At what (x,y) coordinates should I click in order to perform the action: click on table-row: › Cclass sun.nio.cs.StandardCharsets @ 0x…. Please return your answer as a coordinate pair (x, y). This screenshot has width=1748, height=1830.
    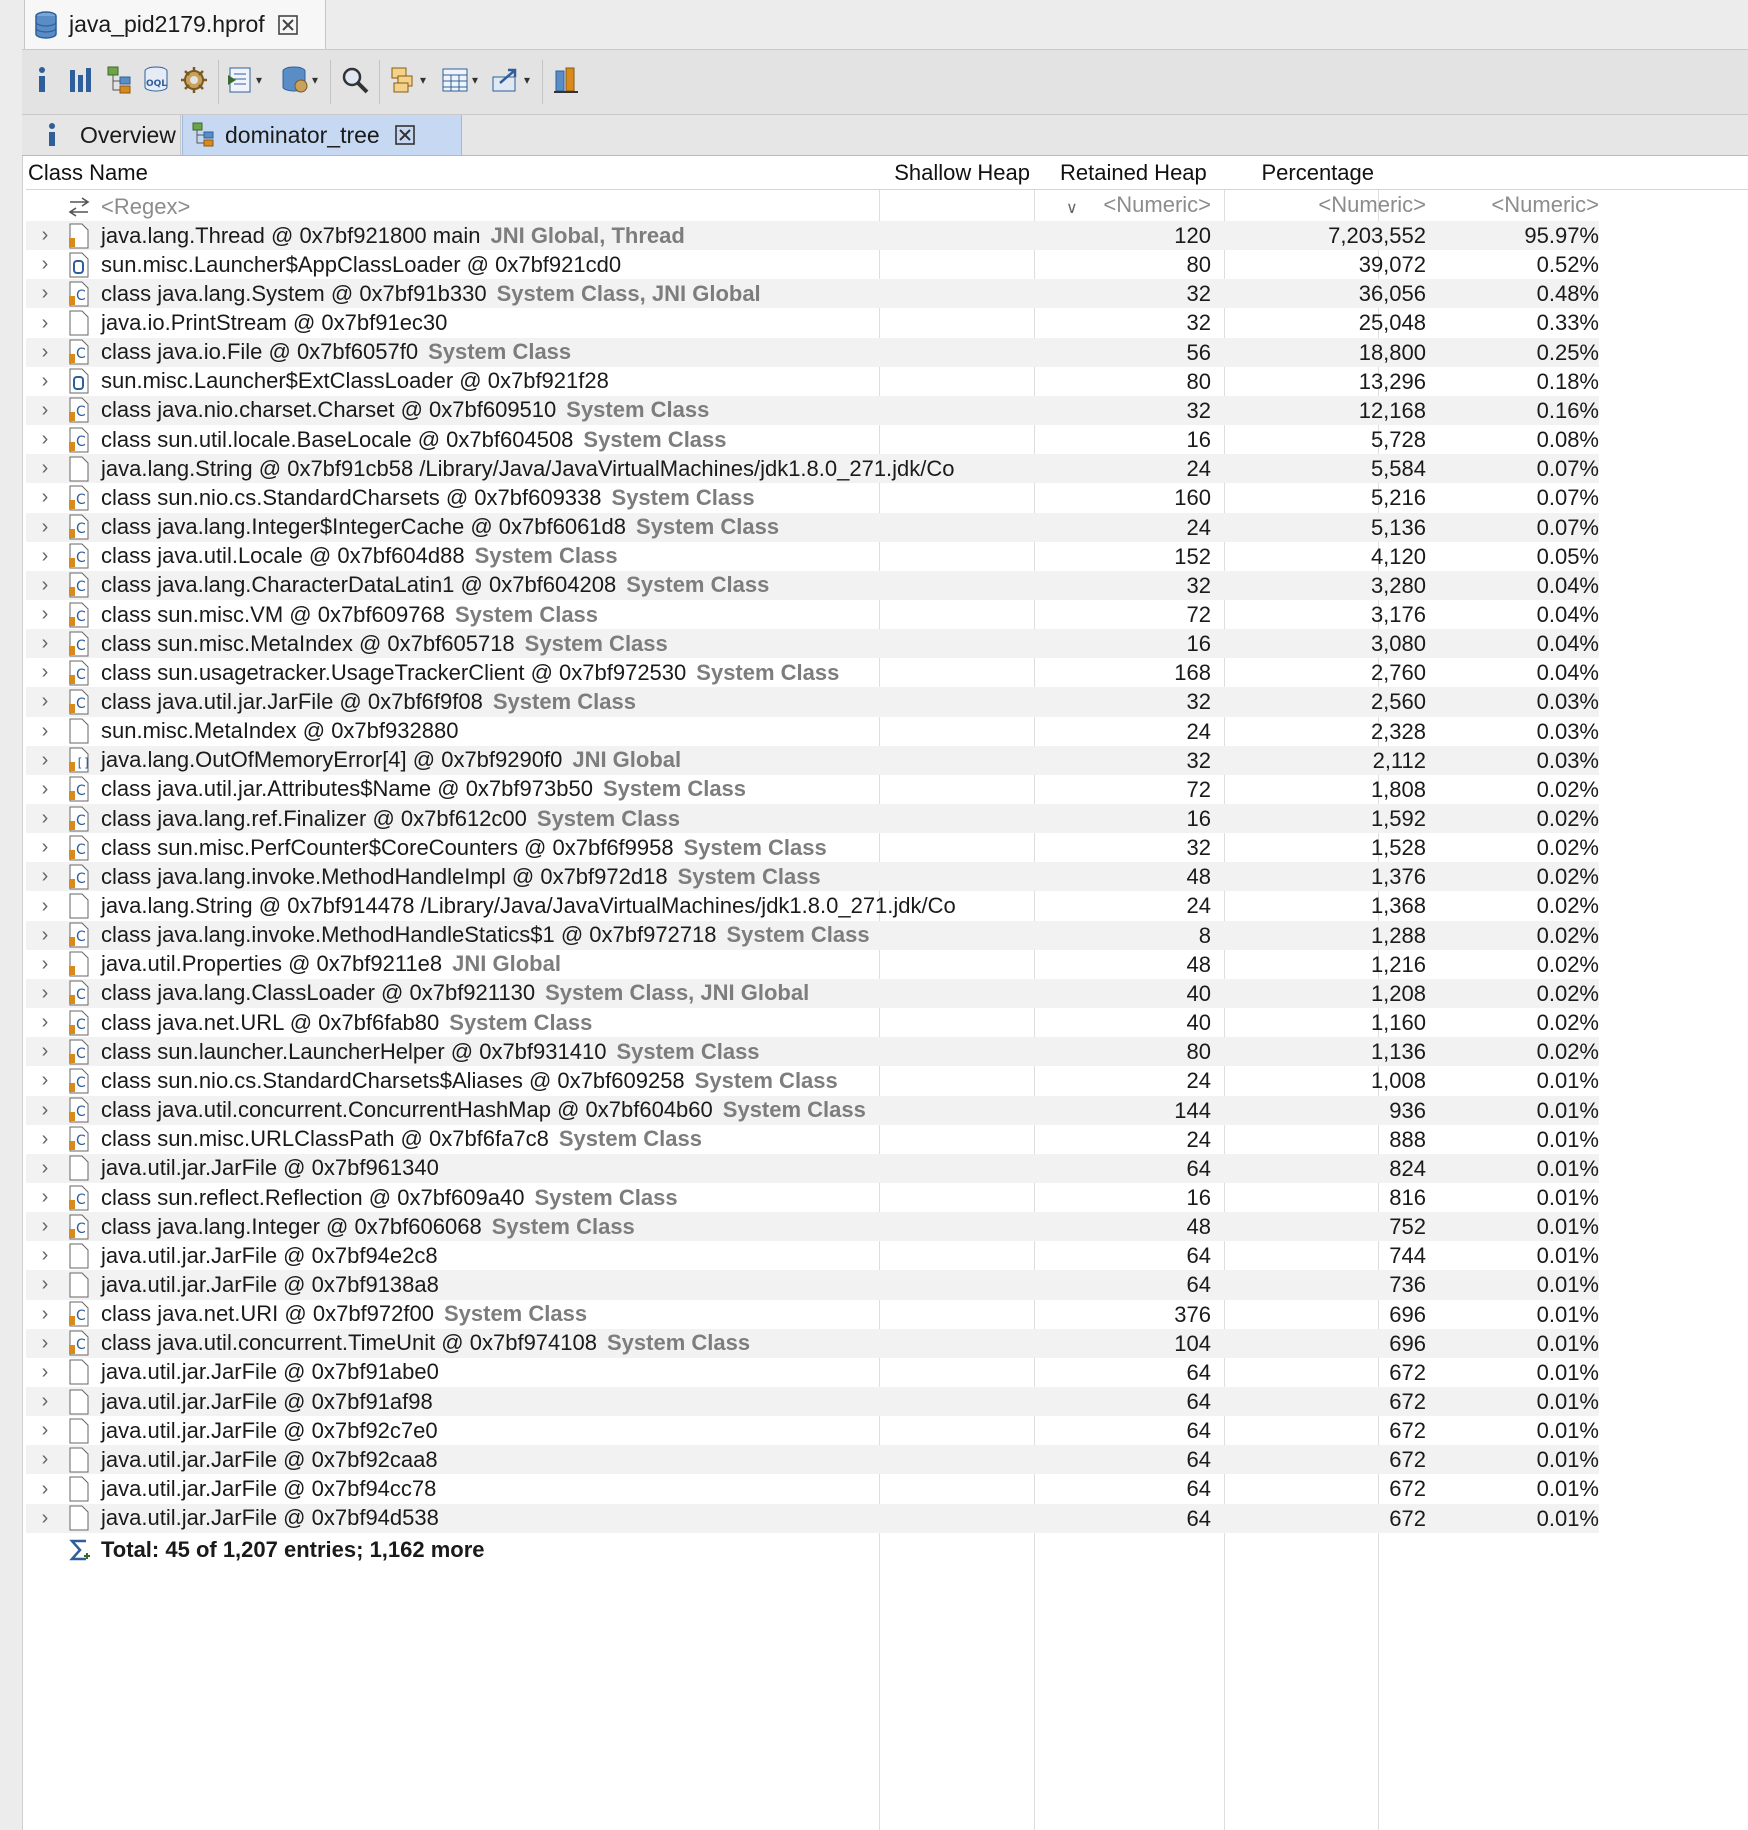
    Looking at the image, I should click on (812, 497).